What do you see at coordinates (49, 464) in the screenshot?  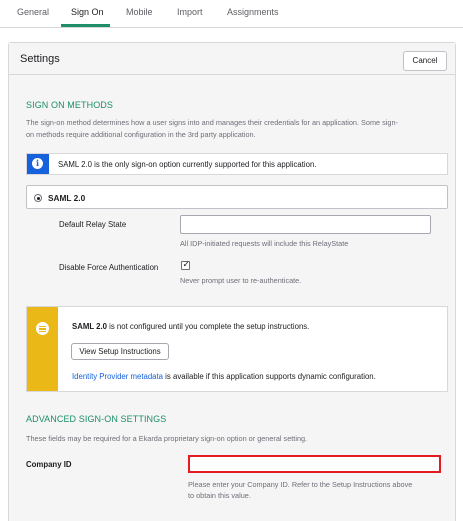 I see `company-id-label: Company ID` at bounding box center [49, 464].